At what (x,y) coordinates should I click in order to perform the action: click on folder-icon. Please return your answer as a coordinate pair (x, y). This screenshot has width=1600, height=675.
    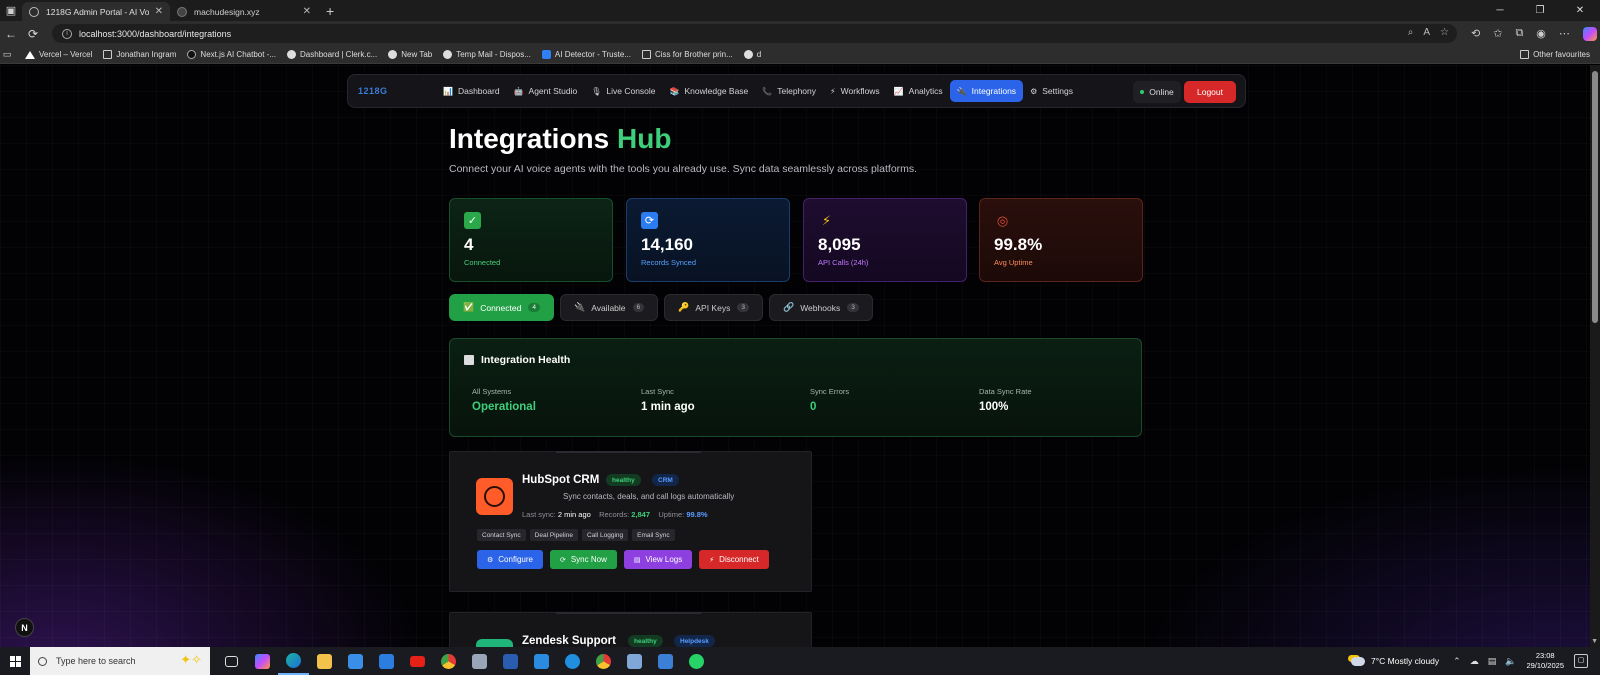
    Looking at the image, I should click on (108, 54).